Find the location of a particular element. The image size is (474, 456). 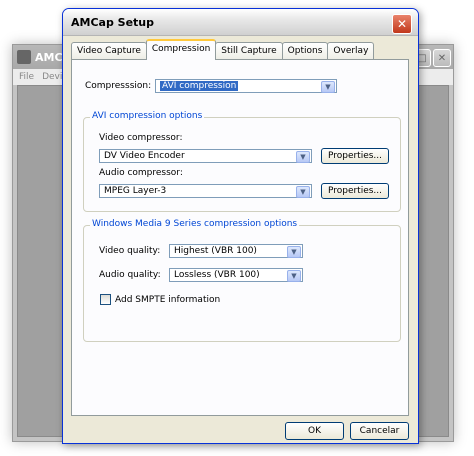

dialog-title: AMCap Setup is located at coordinates (113, 22).